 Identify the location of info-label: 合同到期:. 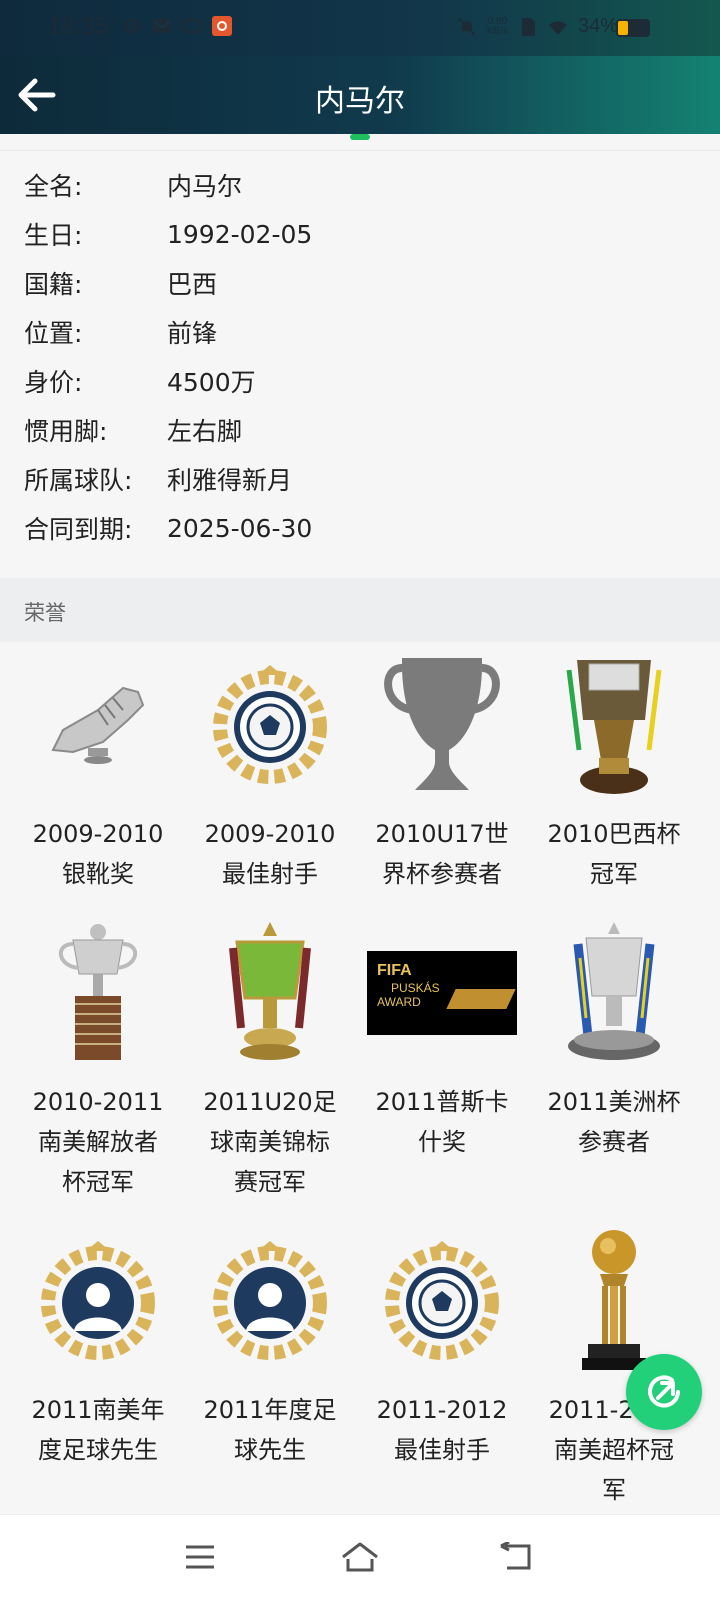
(78, 529).